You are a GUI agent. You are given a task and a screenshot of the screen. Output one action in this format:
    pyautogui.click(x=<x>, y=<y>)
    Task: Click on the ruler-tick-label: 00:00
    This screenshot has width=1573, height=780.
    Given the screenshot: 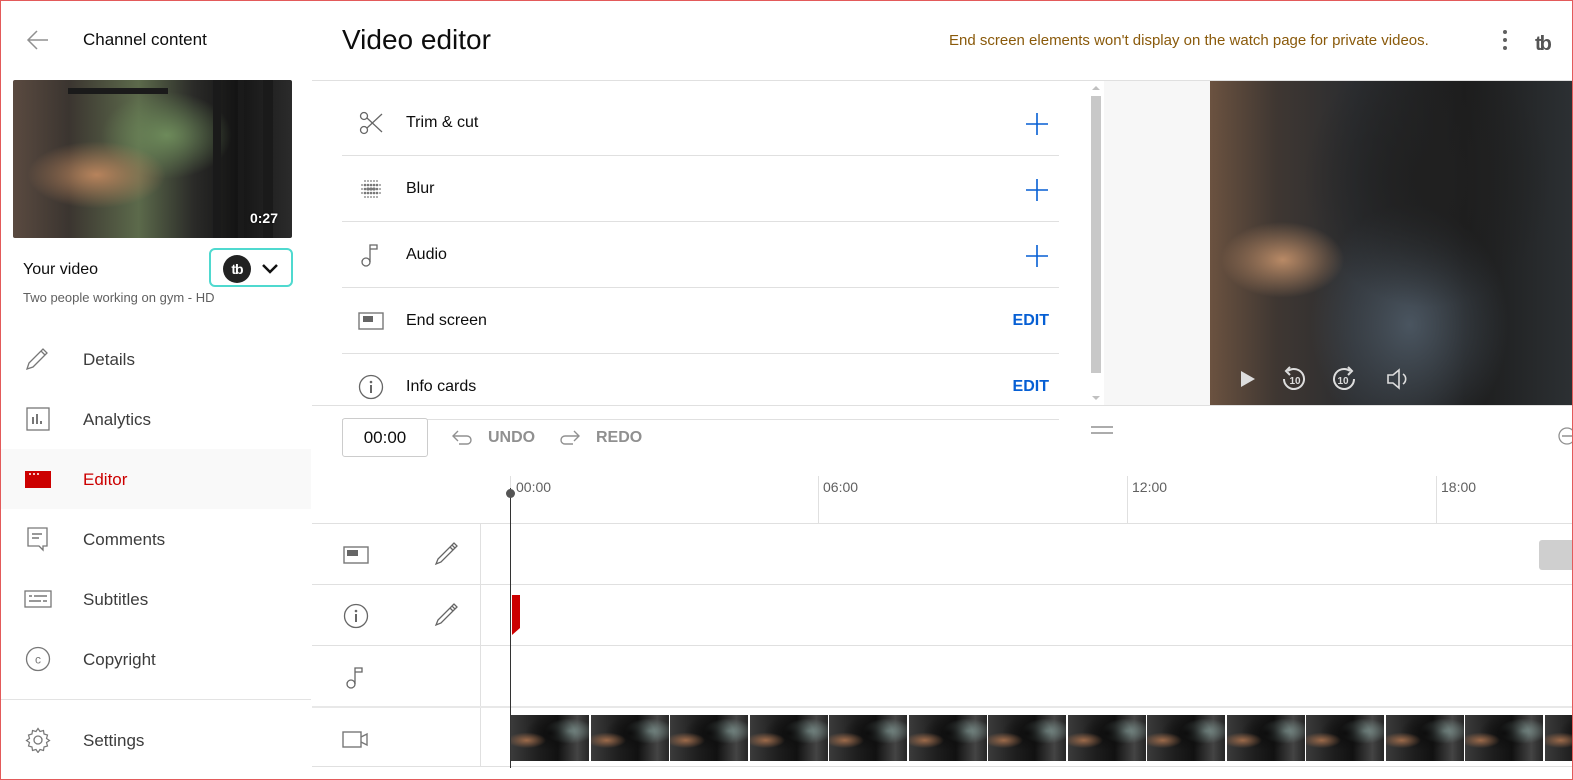 What is the action you would take?
    pyautogui.click(x=534, y=487)
    